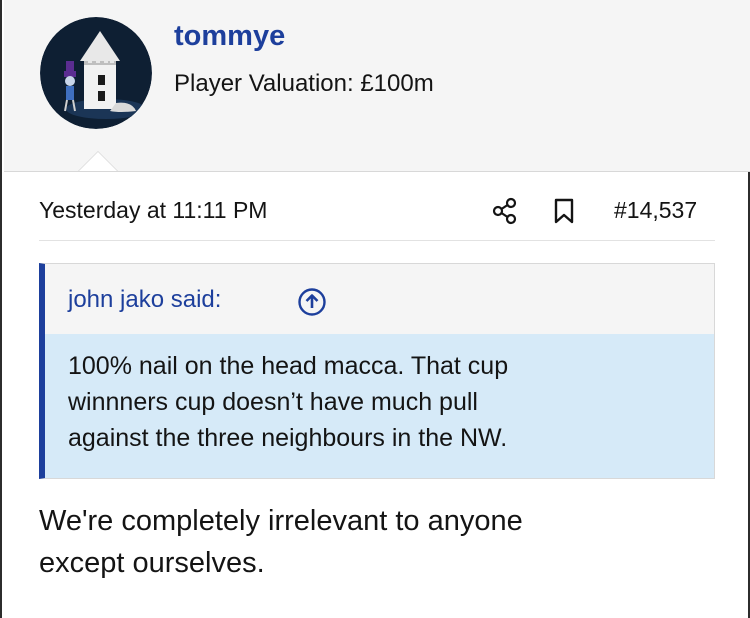 Image resolution: width=750 pixels, height=618 pixels. I want to click on username-link: tommye, so click(229, 36).